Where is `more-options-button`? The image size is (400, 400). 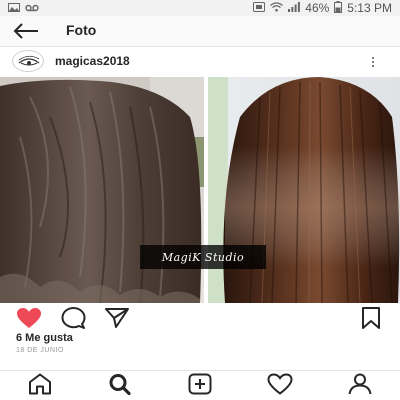
more-options-button is located at coordinates (373, 62).